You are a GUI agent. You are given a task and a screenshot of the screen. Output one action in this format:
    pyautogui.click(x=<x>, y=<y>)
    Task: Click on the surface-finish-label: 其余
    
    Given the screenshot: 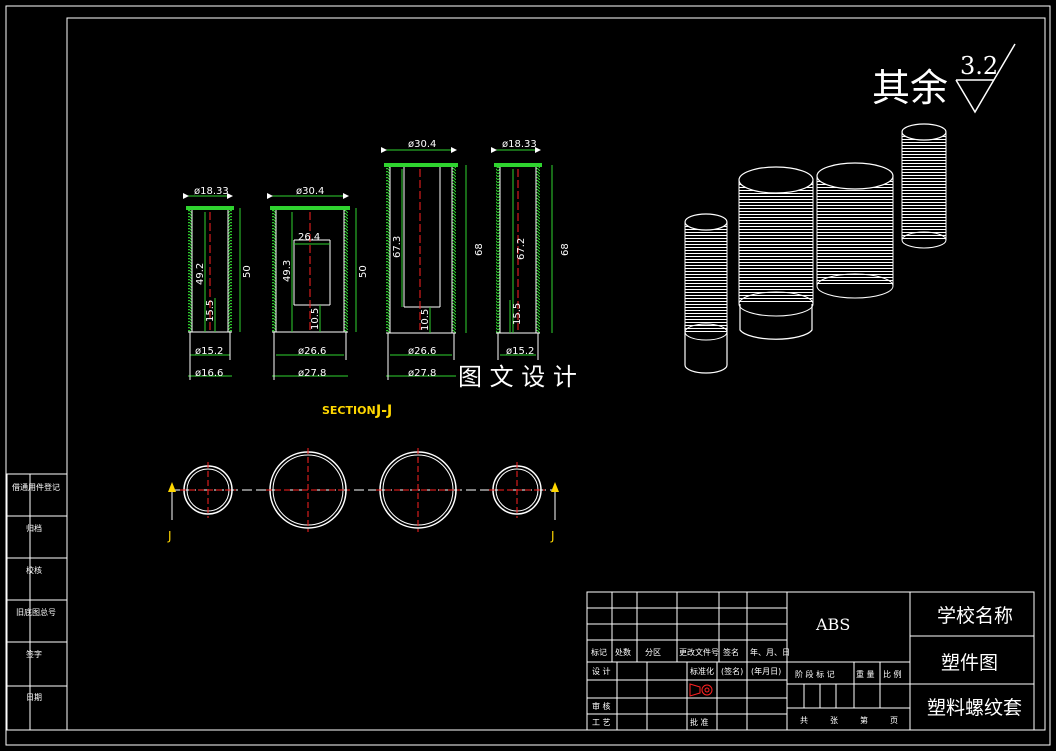 What is the action you would take?
    pyautogui.click(x=910, y=88)
    